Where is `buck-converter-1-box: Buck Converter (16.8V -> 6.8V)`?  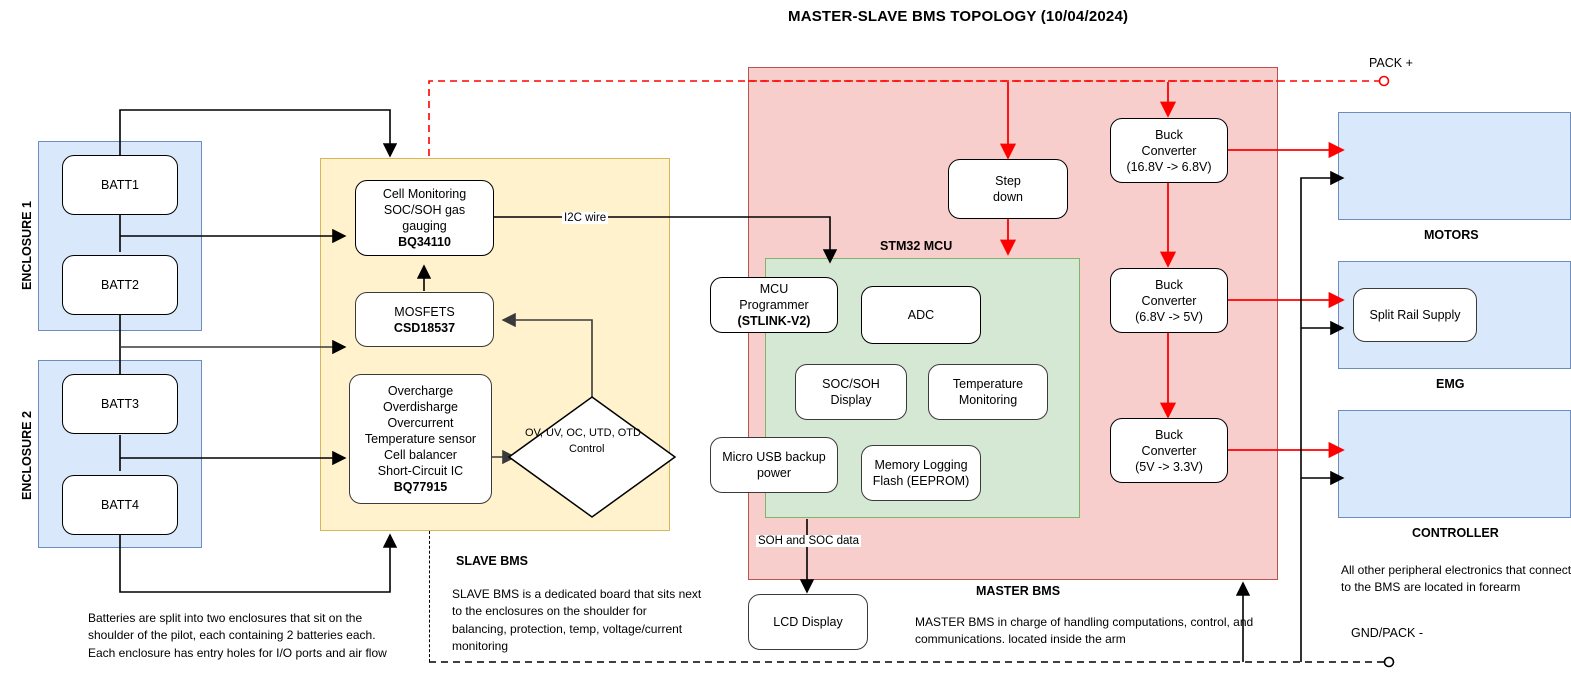
buck-converter-1-box: Buck Converter (16.8V -> 6.8V) is located at coordinates (1169, 150).